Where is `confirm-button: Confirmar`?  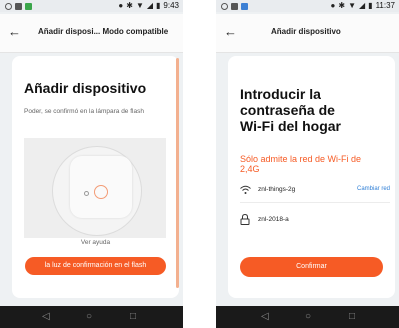 confirm-button: Confirmar is located at coordinates (311, 267).